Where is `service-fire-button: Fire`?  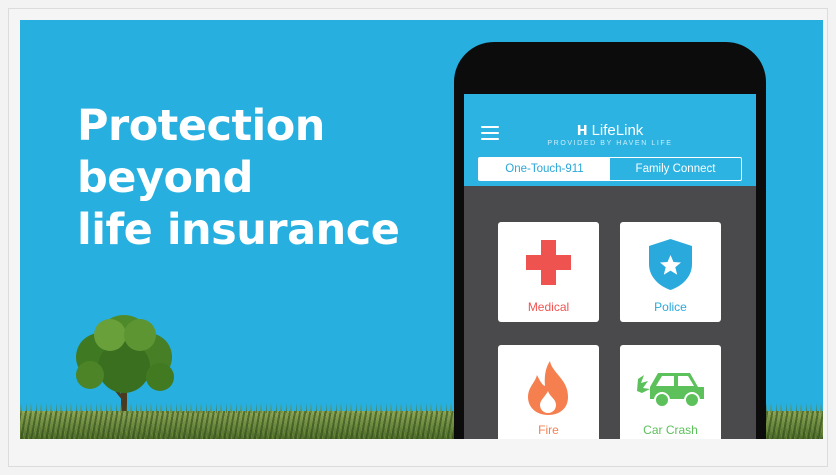
service-fire-button: Fire is located at coordinates (548, 392).